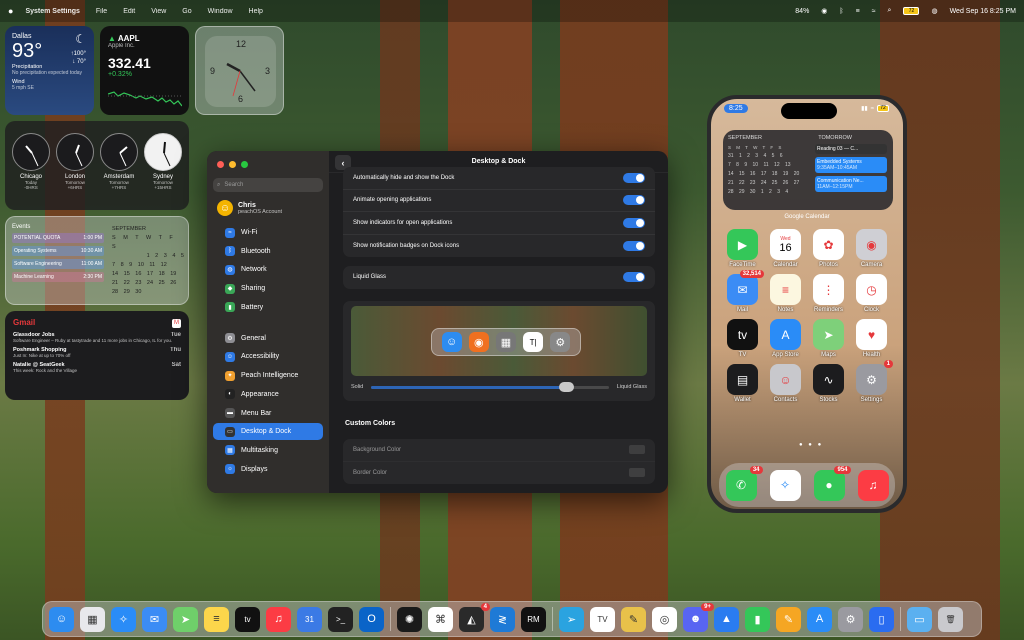  What do you see at coordinates (58, 238) in the screenshot?
I see `event-item: POTENTIAL QUOTA 1:00 PM` at bounding box center [58, 238].